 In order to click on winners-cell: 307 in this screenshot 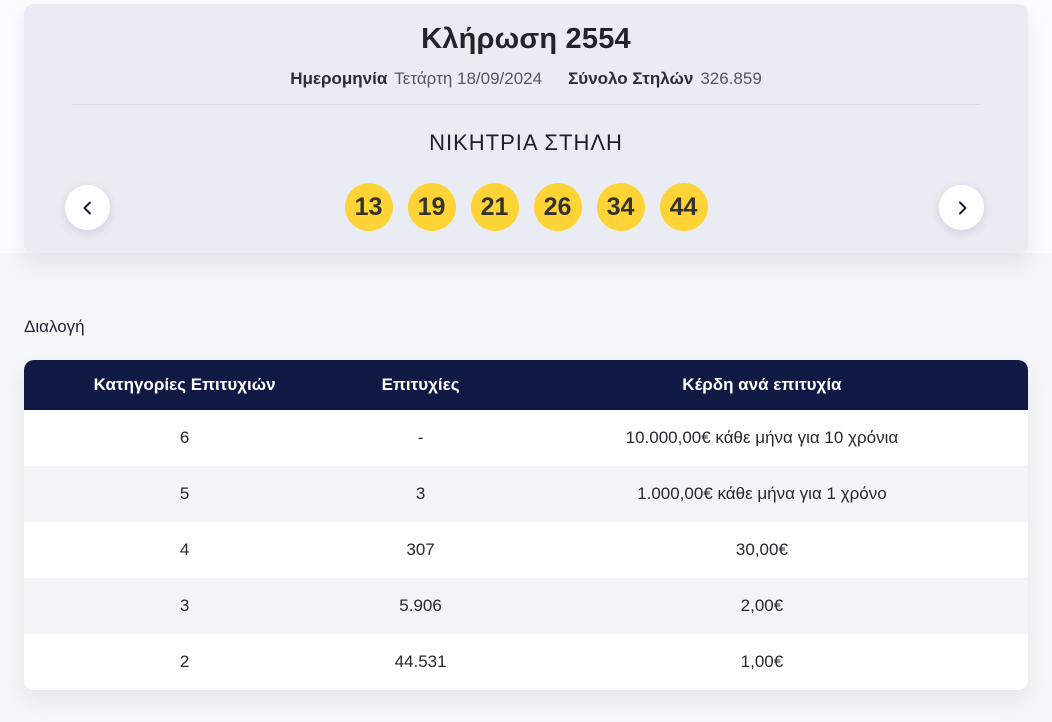, I will do `click(420, 549)`.